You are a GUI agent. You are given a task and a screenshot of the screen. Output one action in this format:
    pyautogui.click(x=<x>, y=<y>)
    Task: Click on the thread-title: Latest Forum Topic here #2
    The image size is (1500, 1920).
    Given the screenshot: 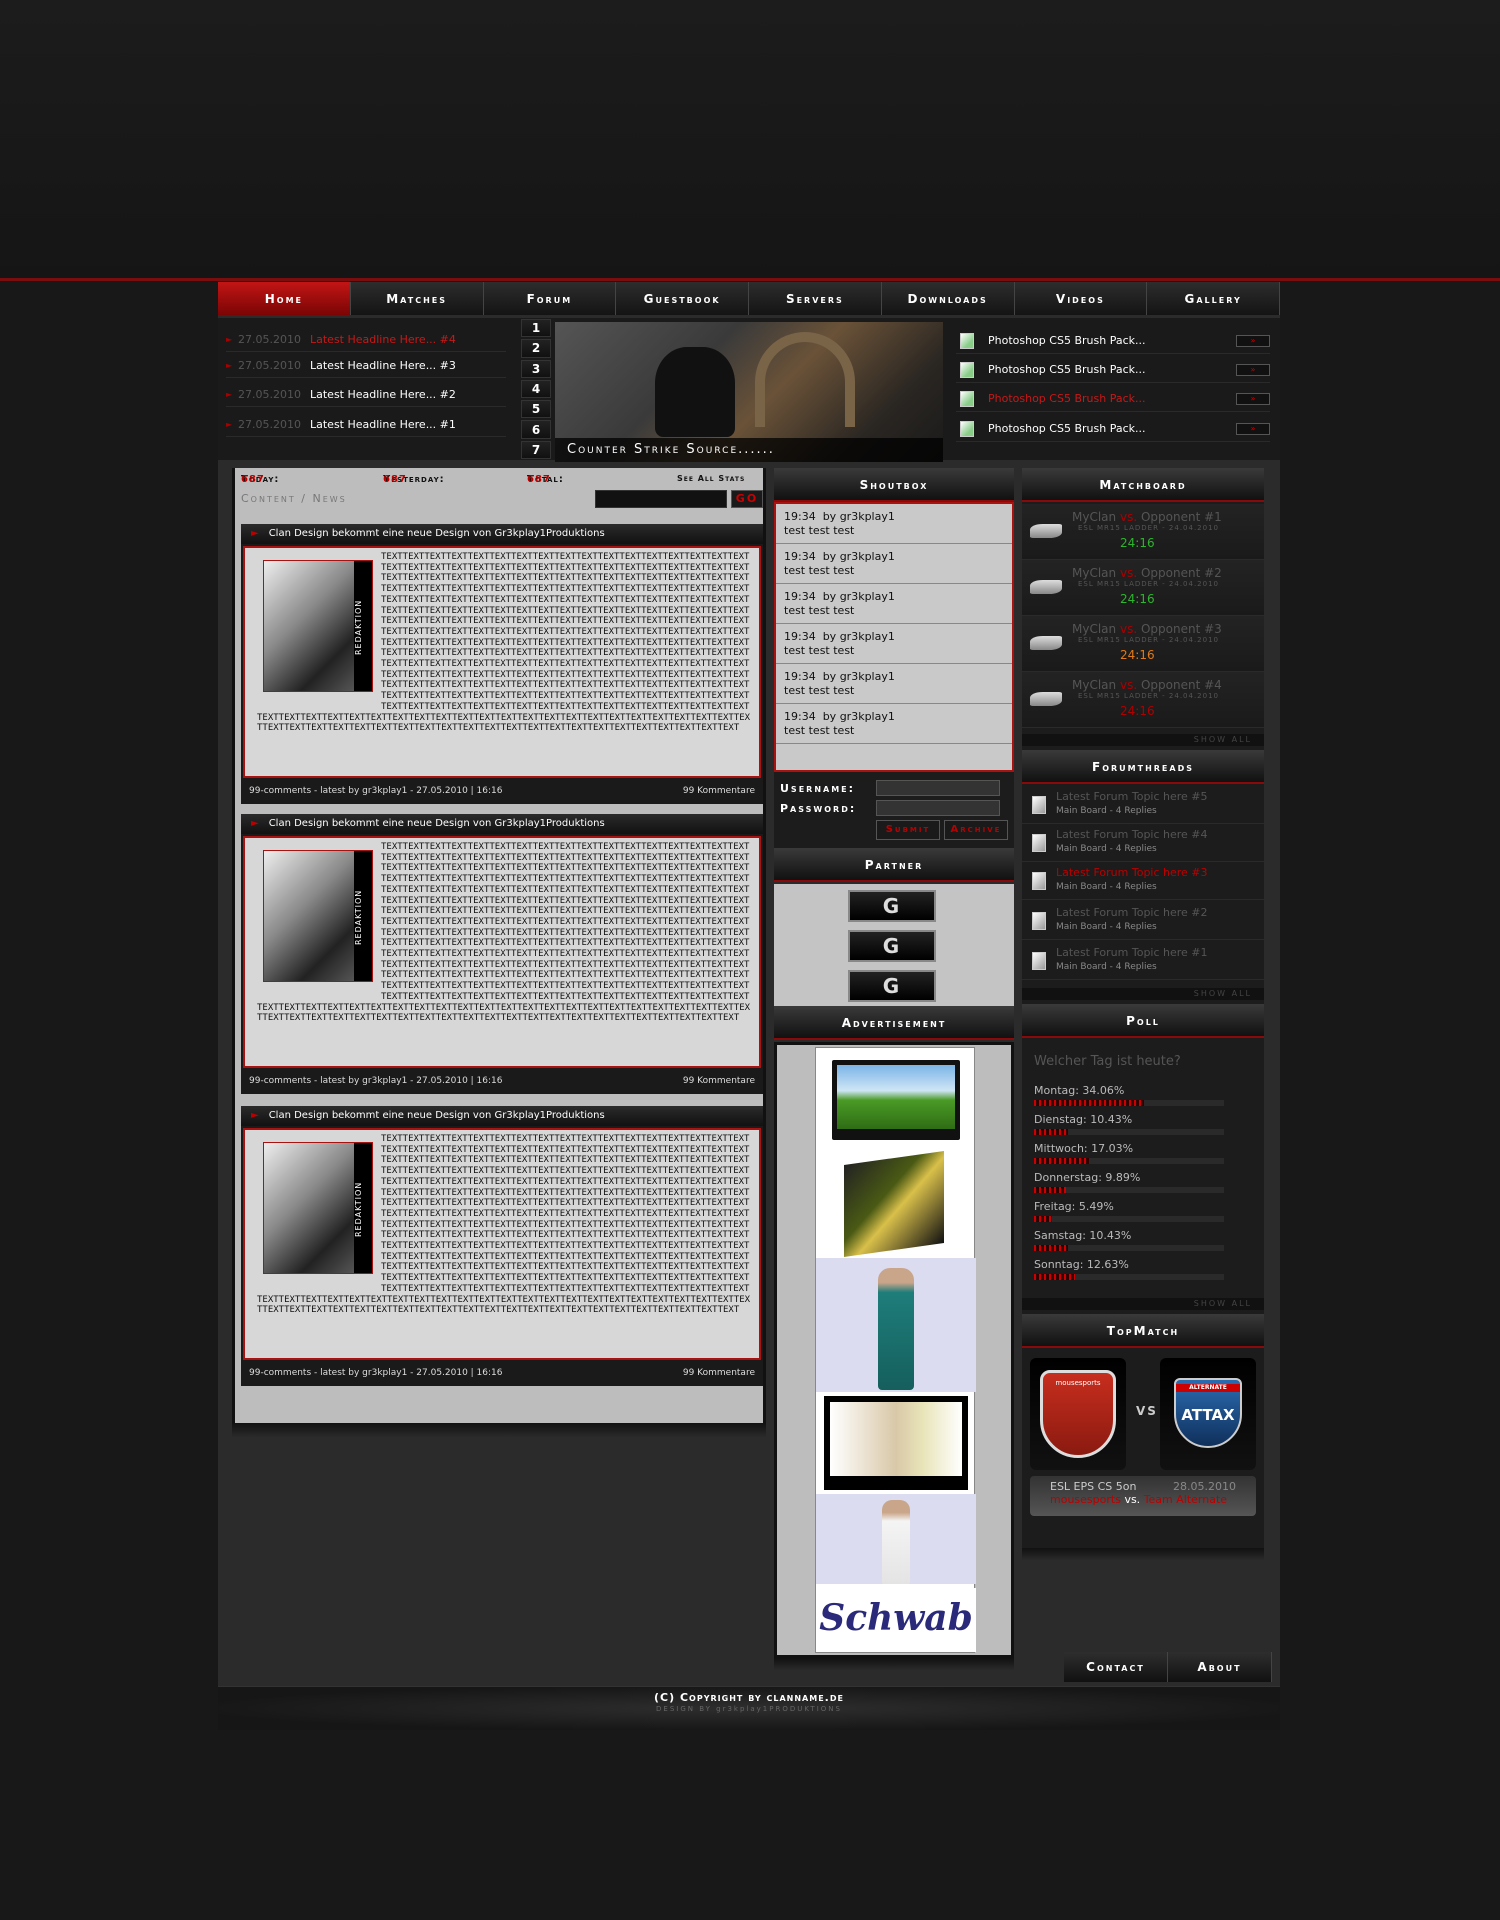 What is the action you would take?
    pyautogui.click(x=1132, y=912)
    